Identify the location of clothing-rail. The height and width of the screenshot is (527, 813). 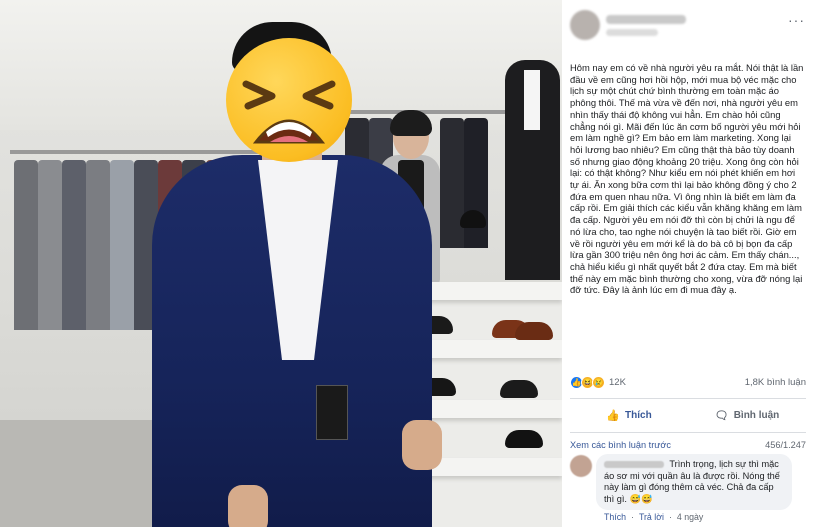
(135, 152).